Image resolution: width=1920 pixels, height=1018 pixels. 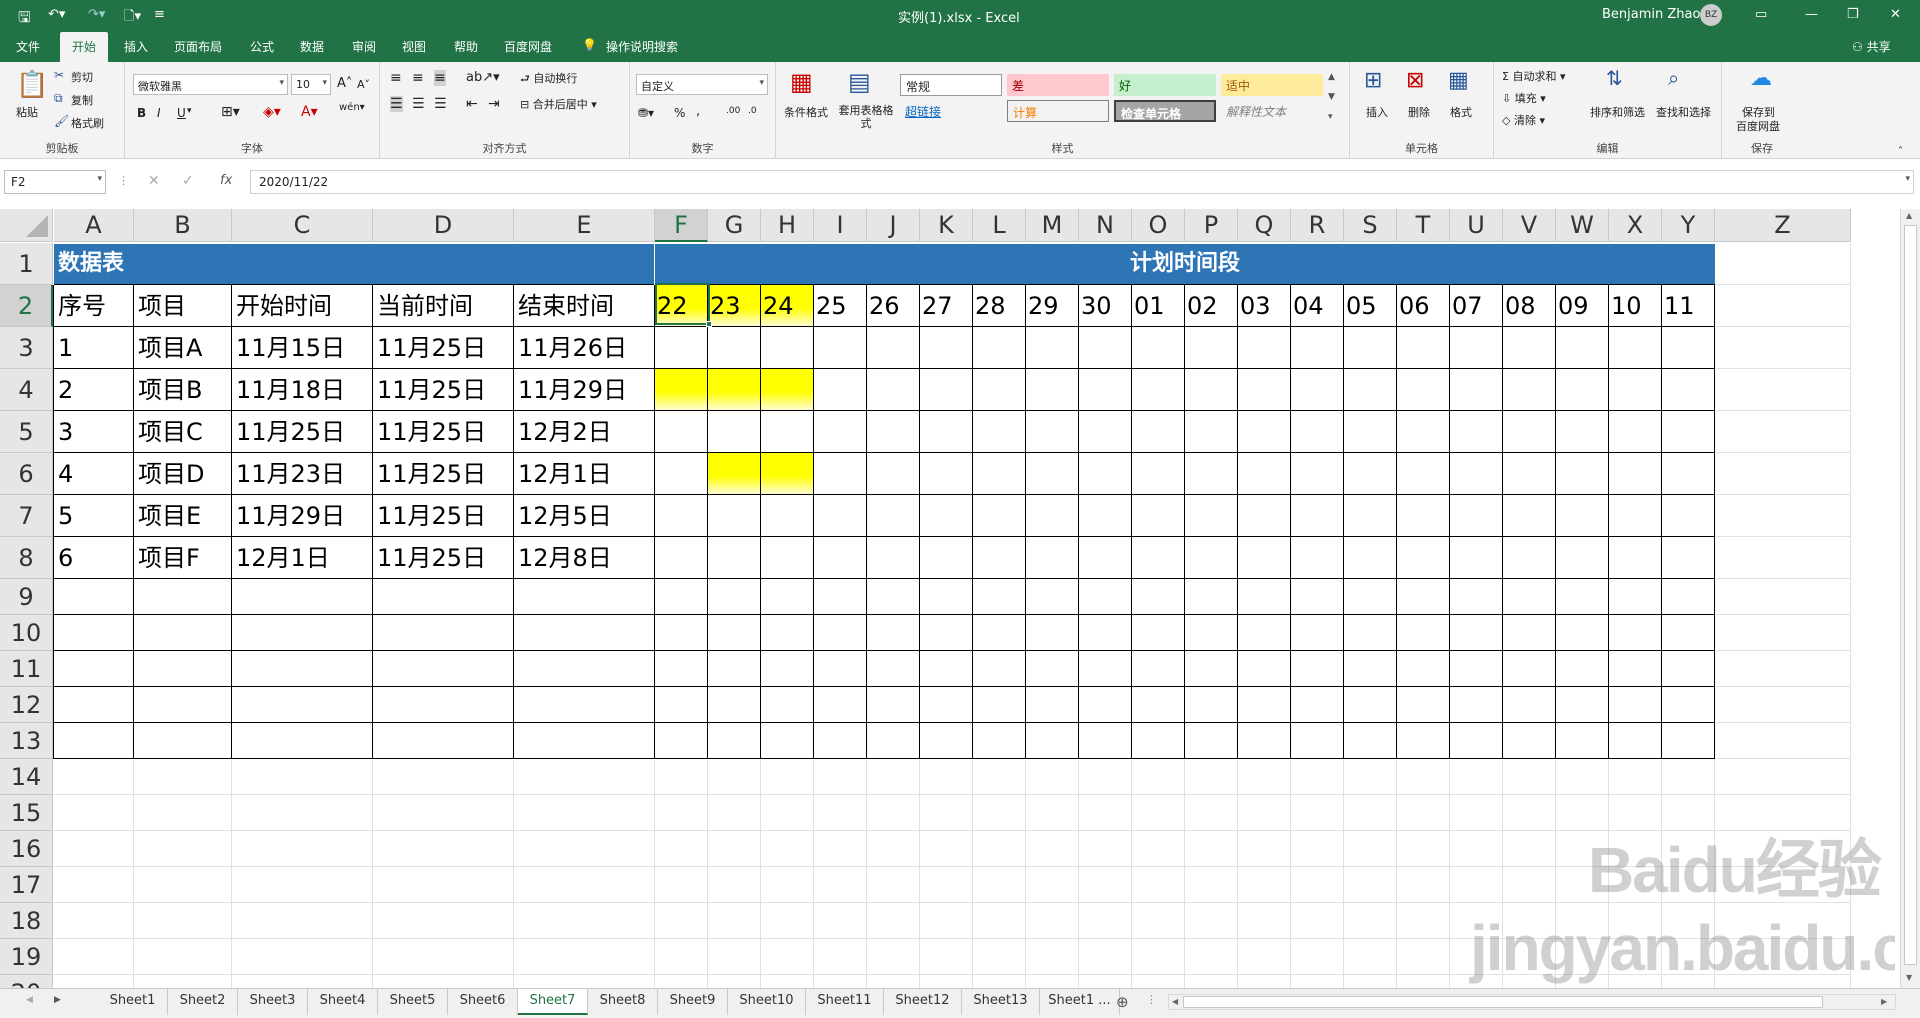 What do you see at coordinates (840, 306) in the screenshot?
I see `day-header-cell: 25` at bounding box center [840, 306].